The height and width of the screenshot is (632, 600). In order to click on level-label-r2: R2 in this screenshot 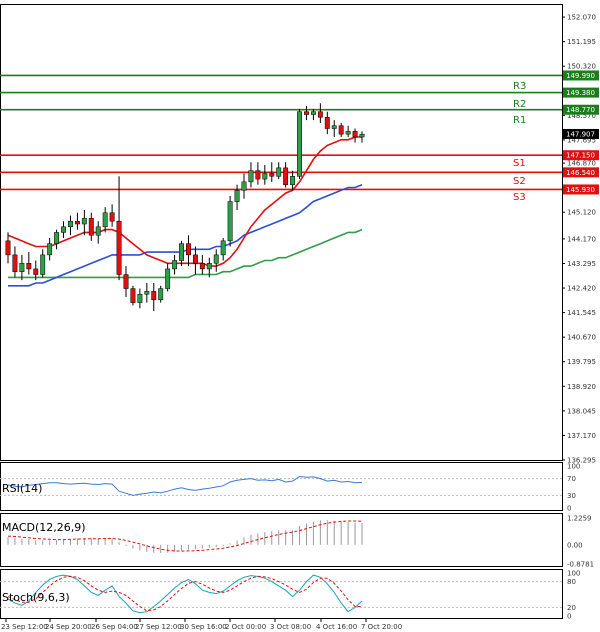, I will do `click(519, 104)`.